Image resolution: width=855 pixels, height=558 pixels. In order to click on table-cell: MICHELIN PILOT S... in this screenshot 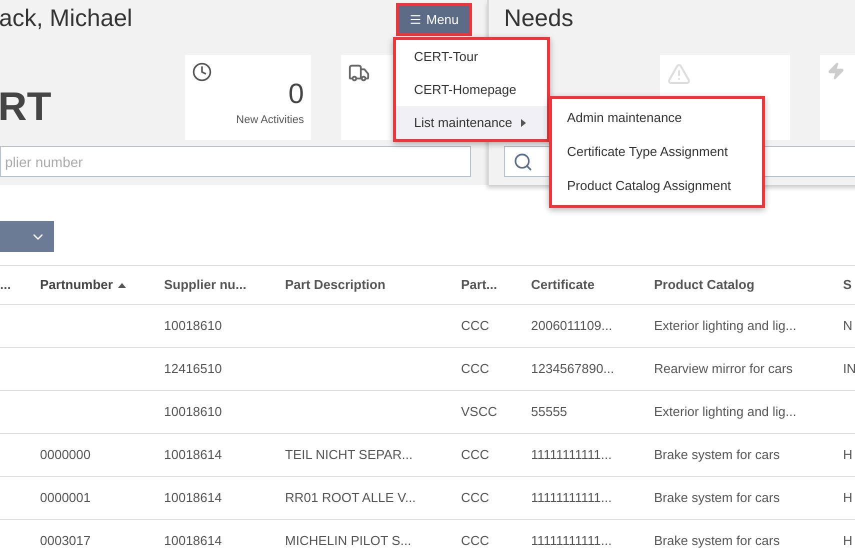, I will do `click(348, 540)`.